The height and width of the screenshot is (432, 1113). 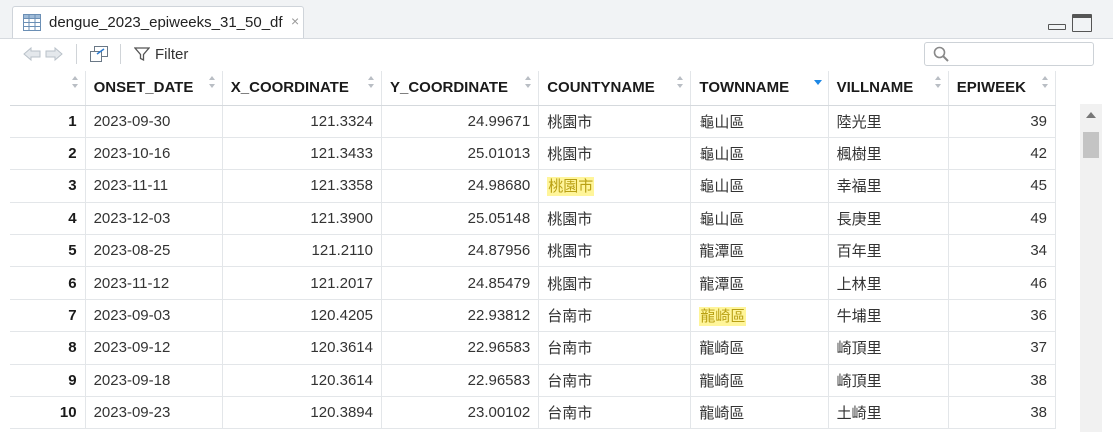 I want to click on column-header-onset-date: ONSET_DATE, so click(x=154, y=88).